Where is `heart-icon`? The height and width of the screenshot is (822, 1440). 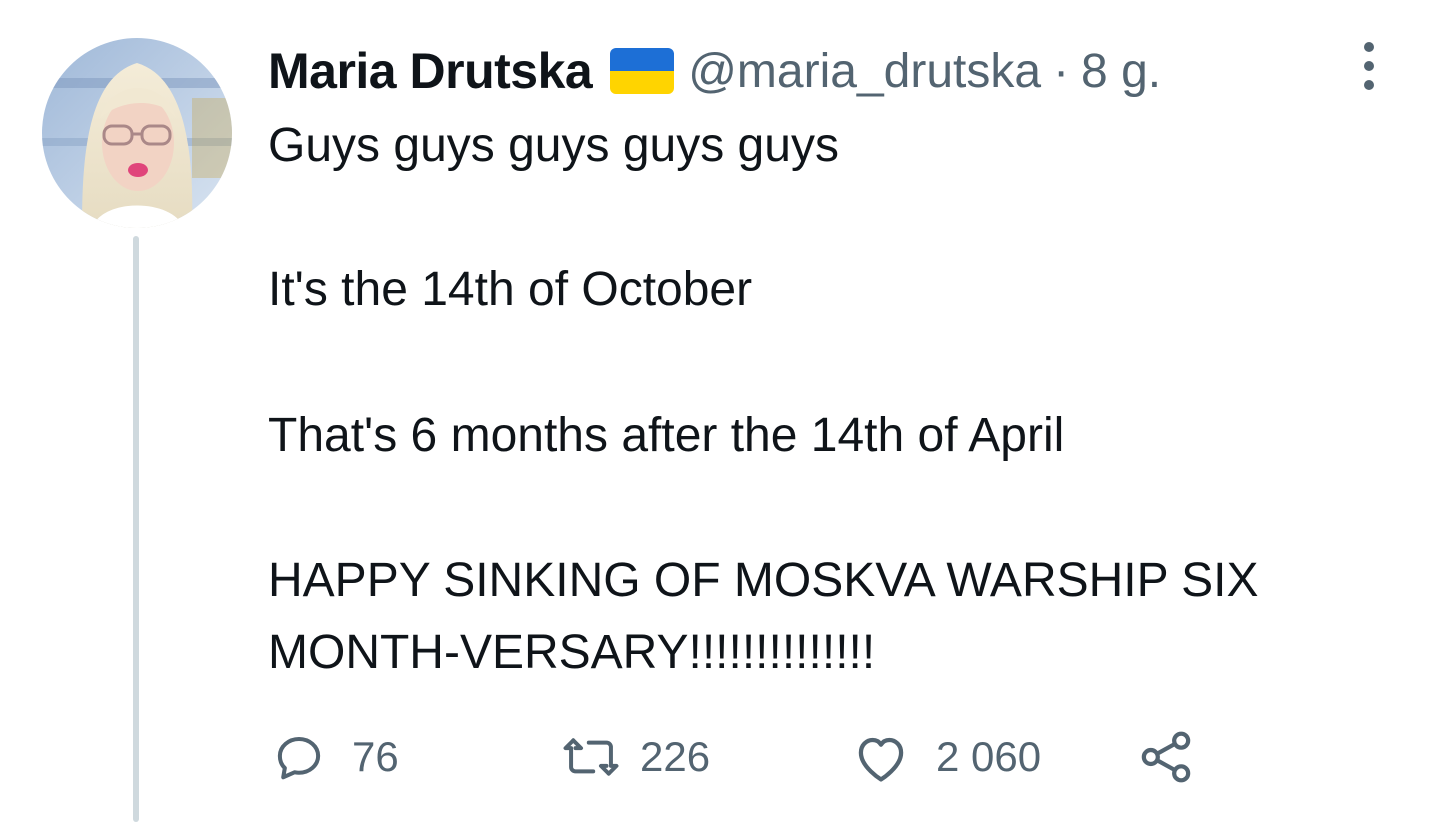 heart-icon is located at coordinates (881, 759).